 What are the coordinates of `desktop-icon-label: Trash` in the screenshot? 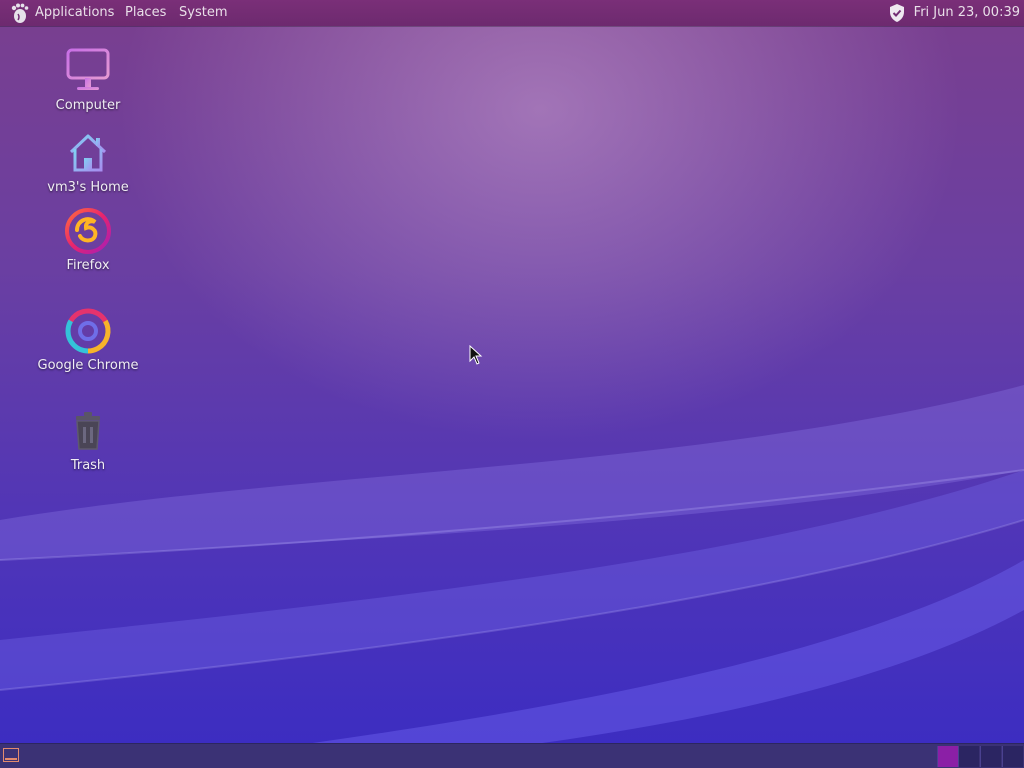 It's located at (88, 465).